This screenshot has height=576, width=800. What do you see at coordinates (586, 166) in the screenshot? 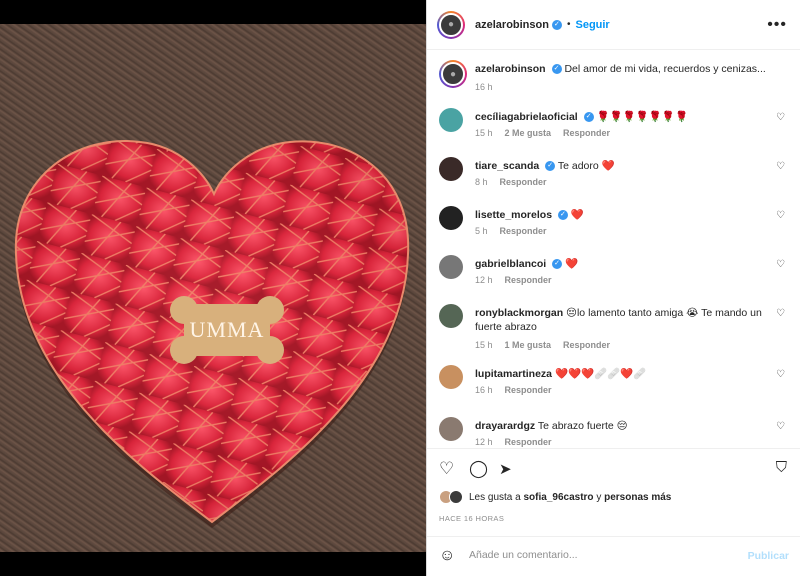
I see `comment-text: Te adoro ❤️` at bounding box center [586, 166].